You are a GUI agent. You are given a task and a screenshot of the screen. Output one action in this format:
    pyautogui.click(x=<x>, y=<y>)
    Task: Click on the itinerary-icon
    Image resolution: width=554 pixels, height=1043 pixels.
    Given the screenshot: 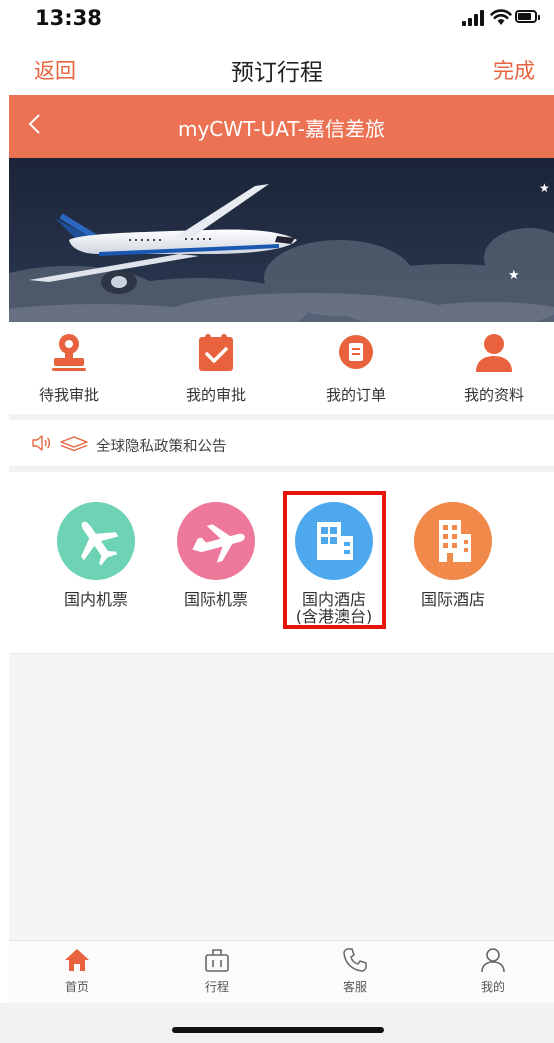 What is the action you would take?
    pyautogui.click(x=217, y=960)
    